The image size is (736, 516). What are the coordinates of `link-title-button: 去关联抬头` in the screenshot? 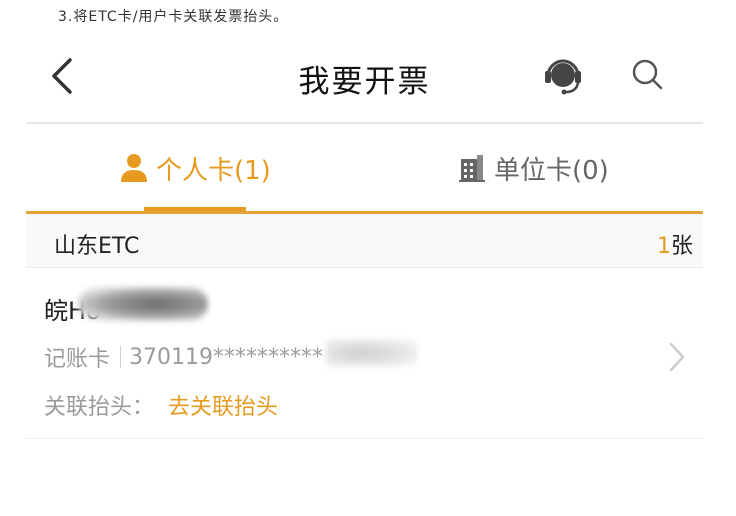 It's located at (223, 405).